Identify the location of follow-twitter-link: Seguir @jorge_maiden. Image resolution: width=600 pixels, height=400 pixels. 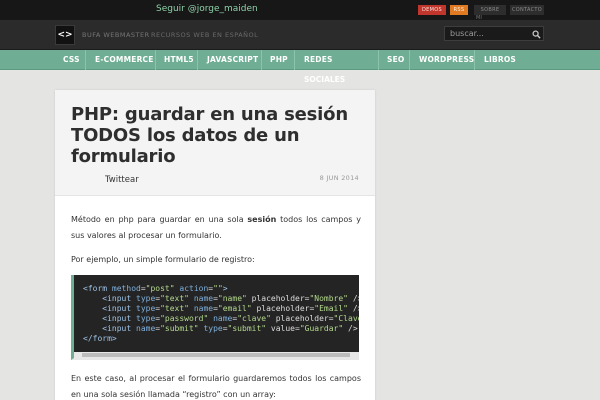
(207, 9).